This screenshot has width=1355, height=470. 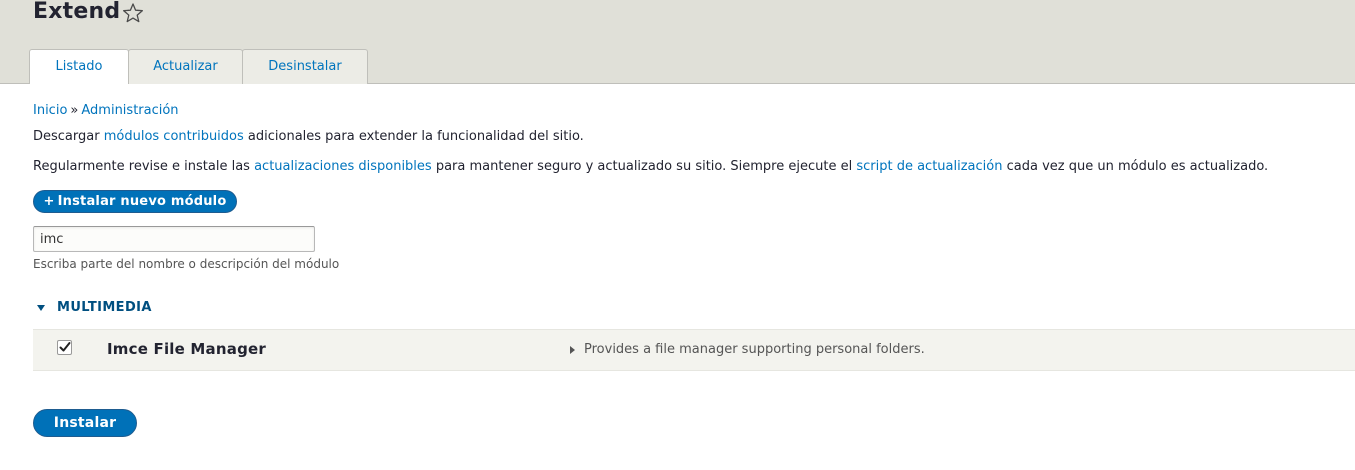 I want to click on tab-listado: Listado, so click(x=79, y=66).